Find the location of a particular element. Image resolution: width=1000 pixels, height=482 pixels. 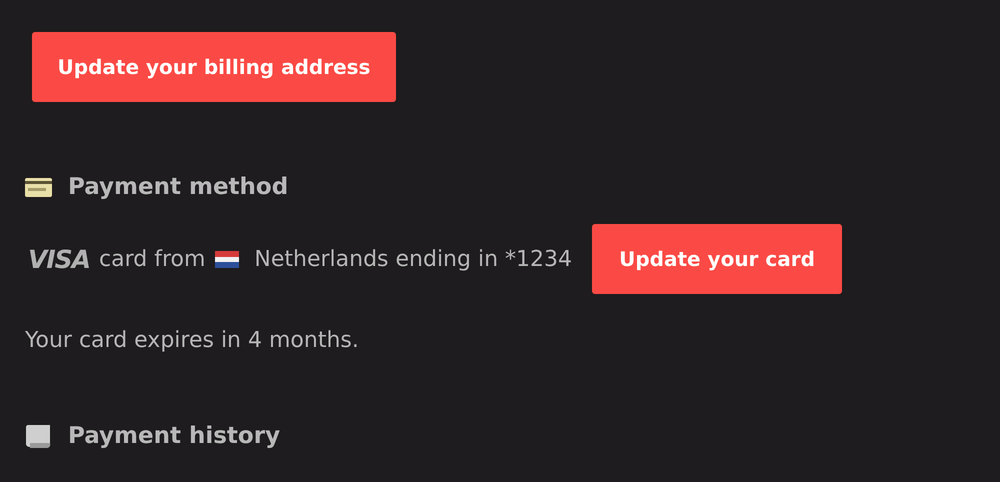

update-button: Update your billing address is located at coordinates (214, 67).